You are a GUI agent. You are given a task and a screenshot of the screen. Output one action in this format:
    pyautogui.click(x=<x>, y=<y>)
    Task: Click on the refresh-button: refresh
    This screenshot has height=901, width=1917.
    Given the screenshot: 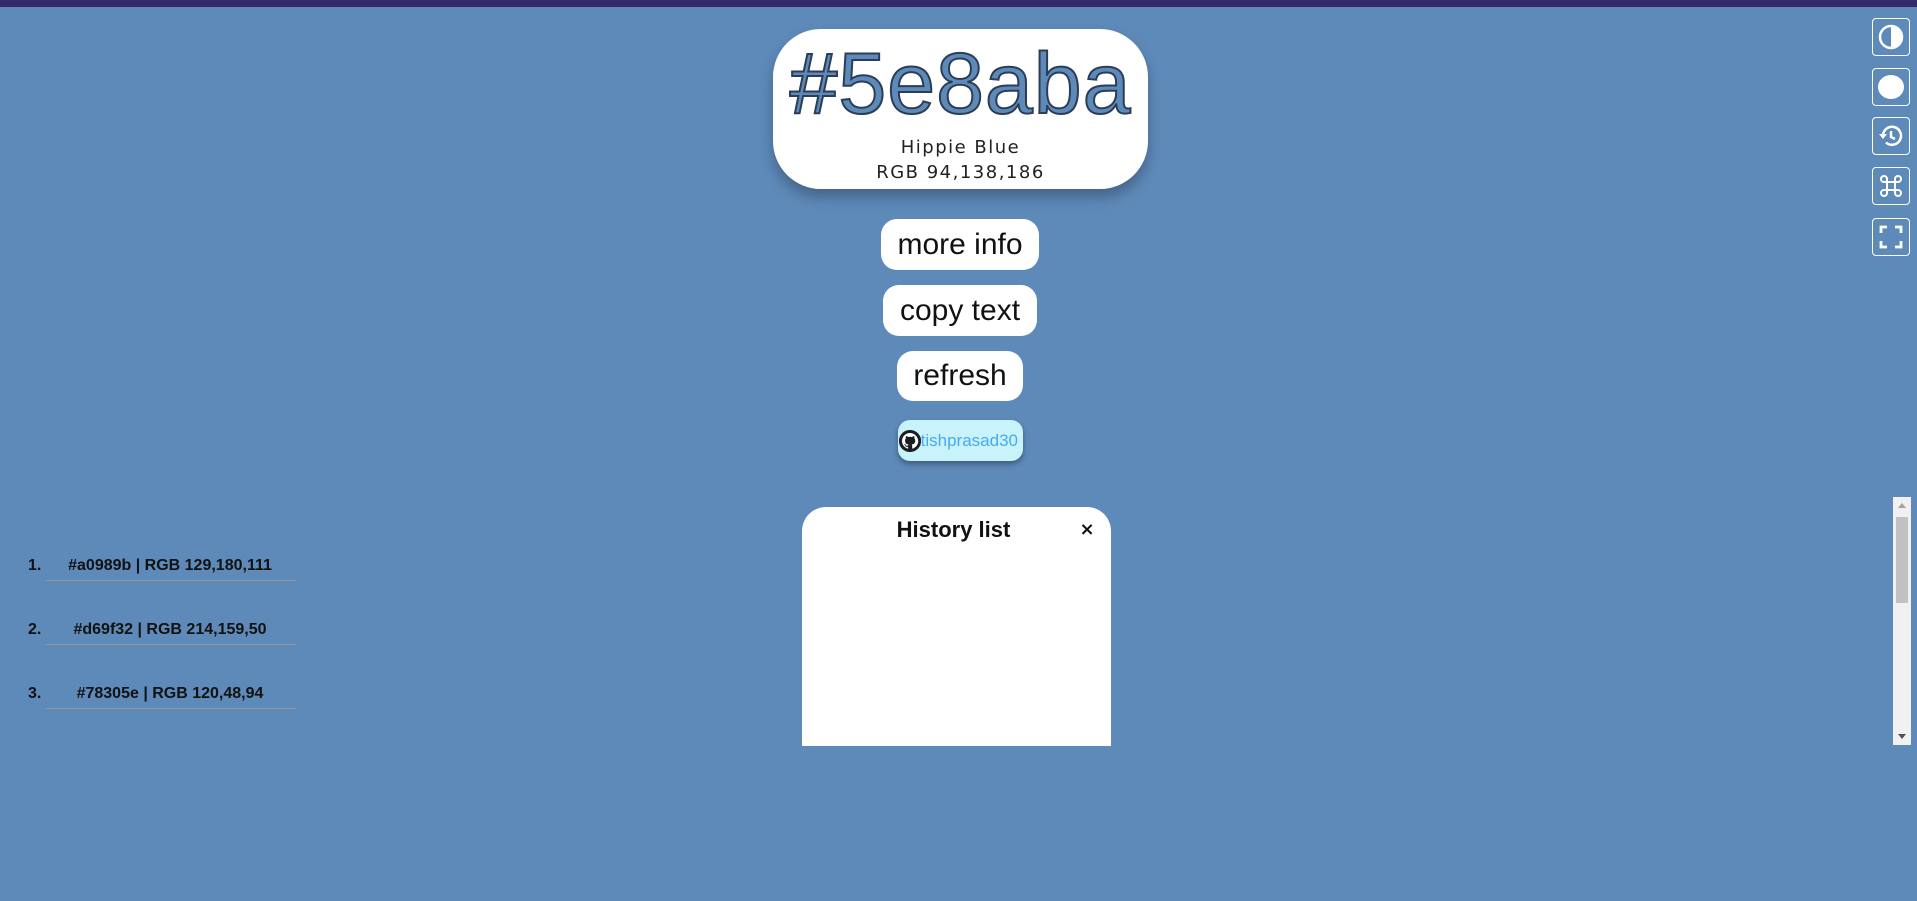 What is the action you would take?
    pyautogui.click(x=960, y=376)
    